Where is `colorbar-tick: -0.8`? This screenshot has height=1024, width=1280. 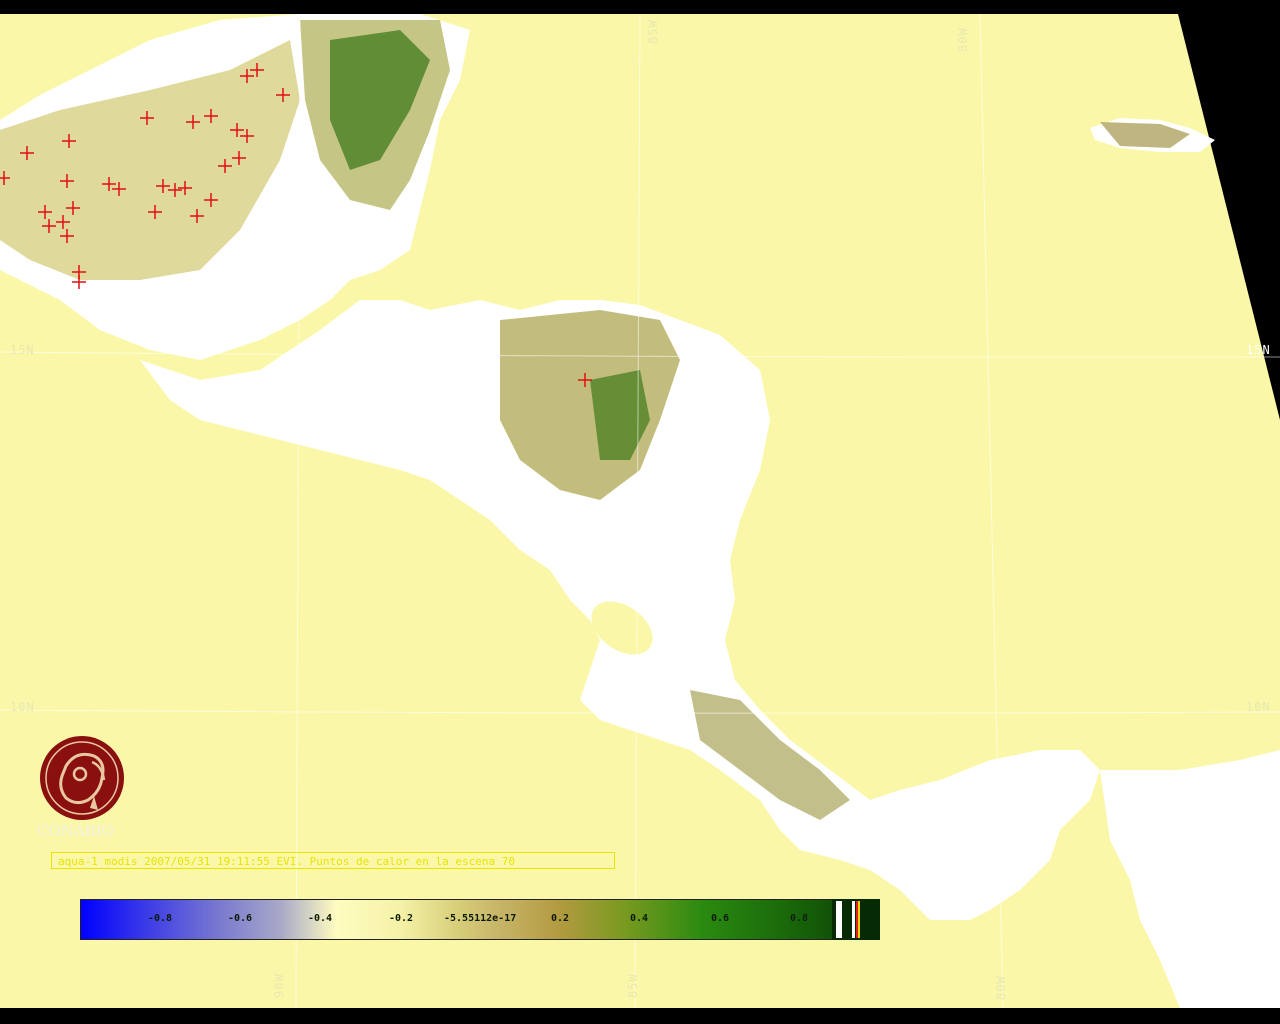 colorbar-tick: -0.8 is located at coordinates (160, 918).